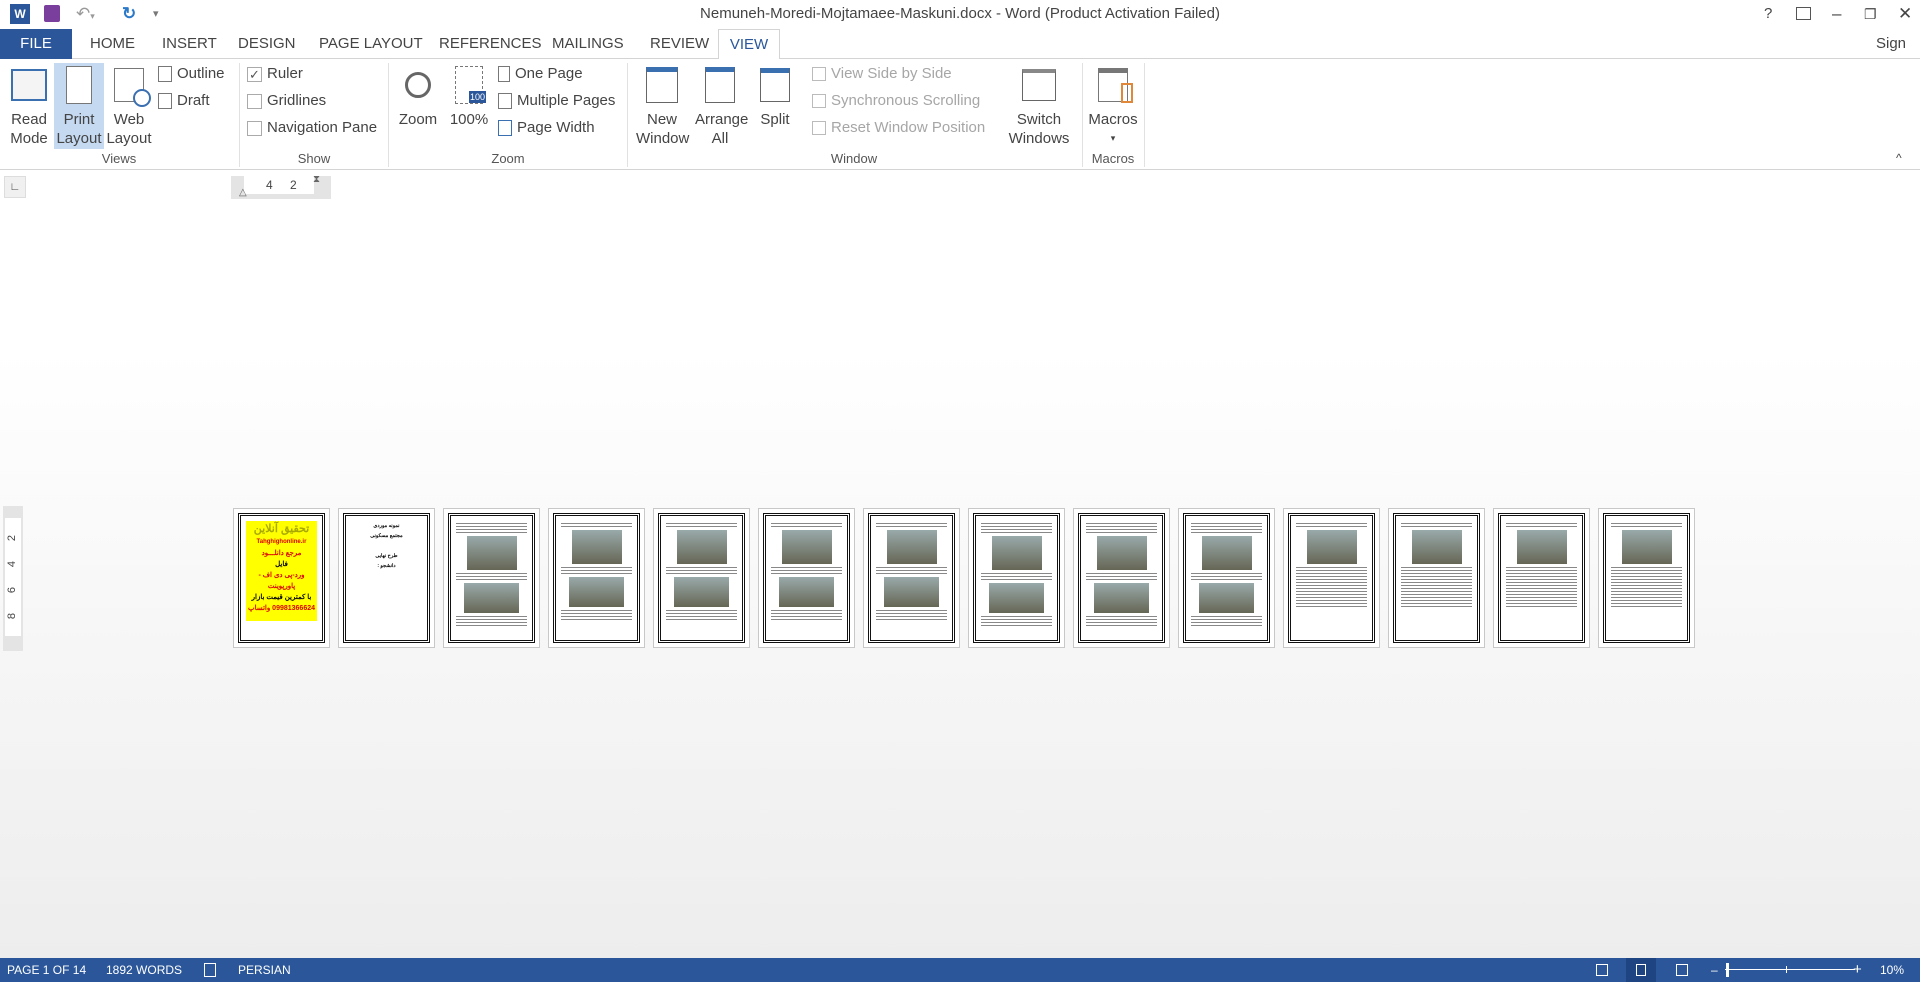 The image size is (1920, 982). Describe the element at coordinates (112, 44) in the screenshot. I see `tab-home: HOME` at that location.